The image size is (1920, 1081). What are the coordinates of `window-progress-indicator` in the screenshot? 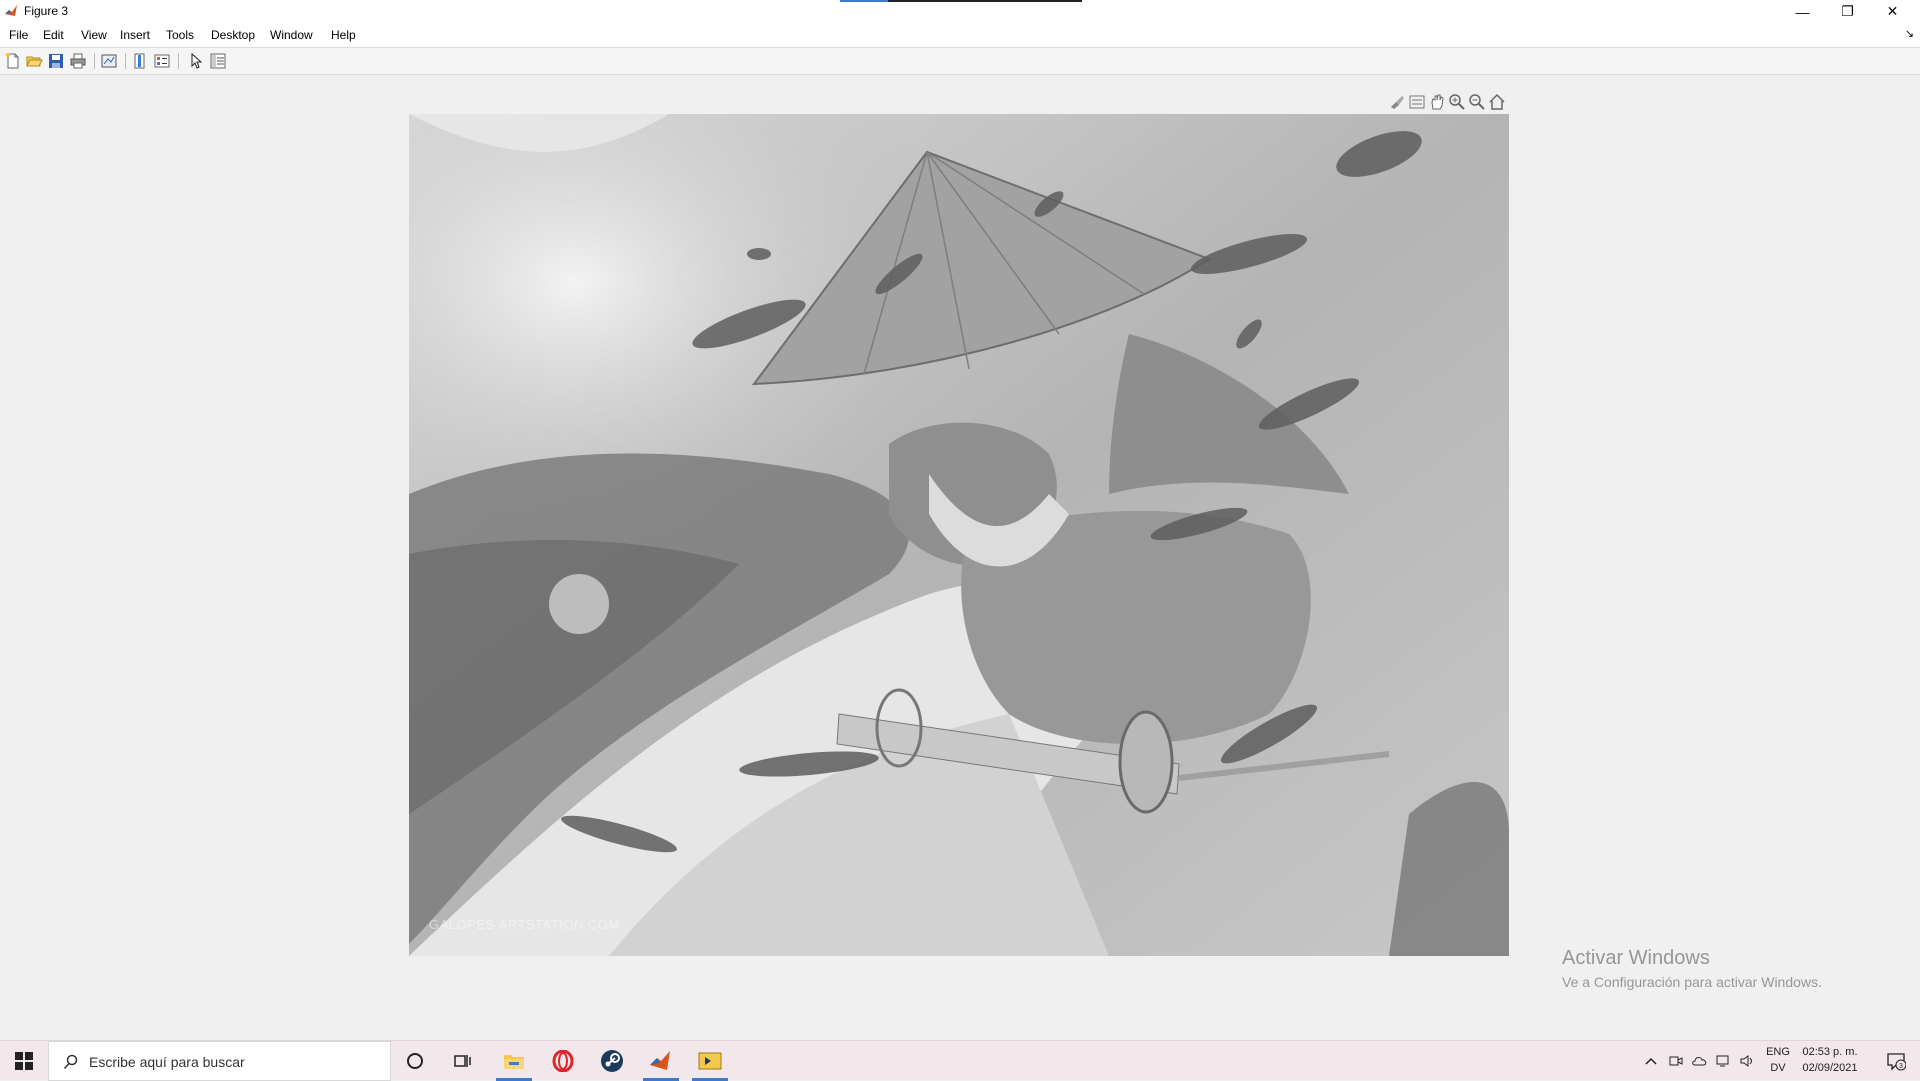 It's located at (961, 1).